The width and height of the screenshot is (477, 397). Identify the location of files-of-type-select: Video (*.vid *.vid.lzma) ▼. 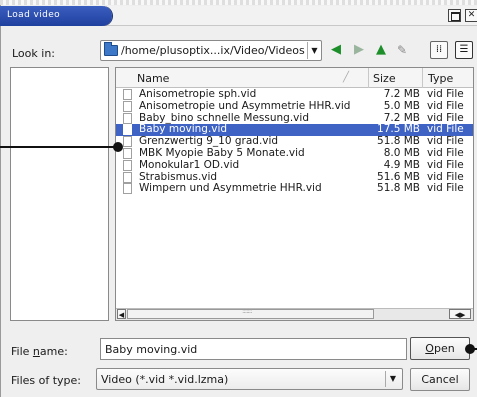
(249, 379).